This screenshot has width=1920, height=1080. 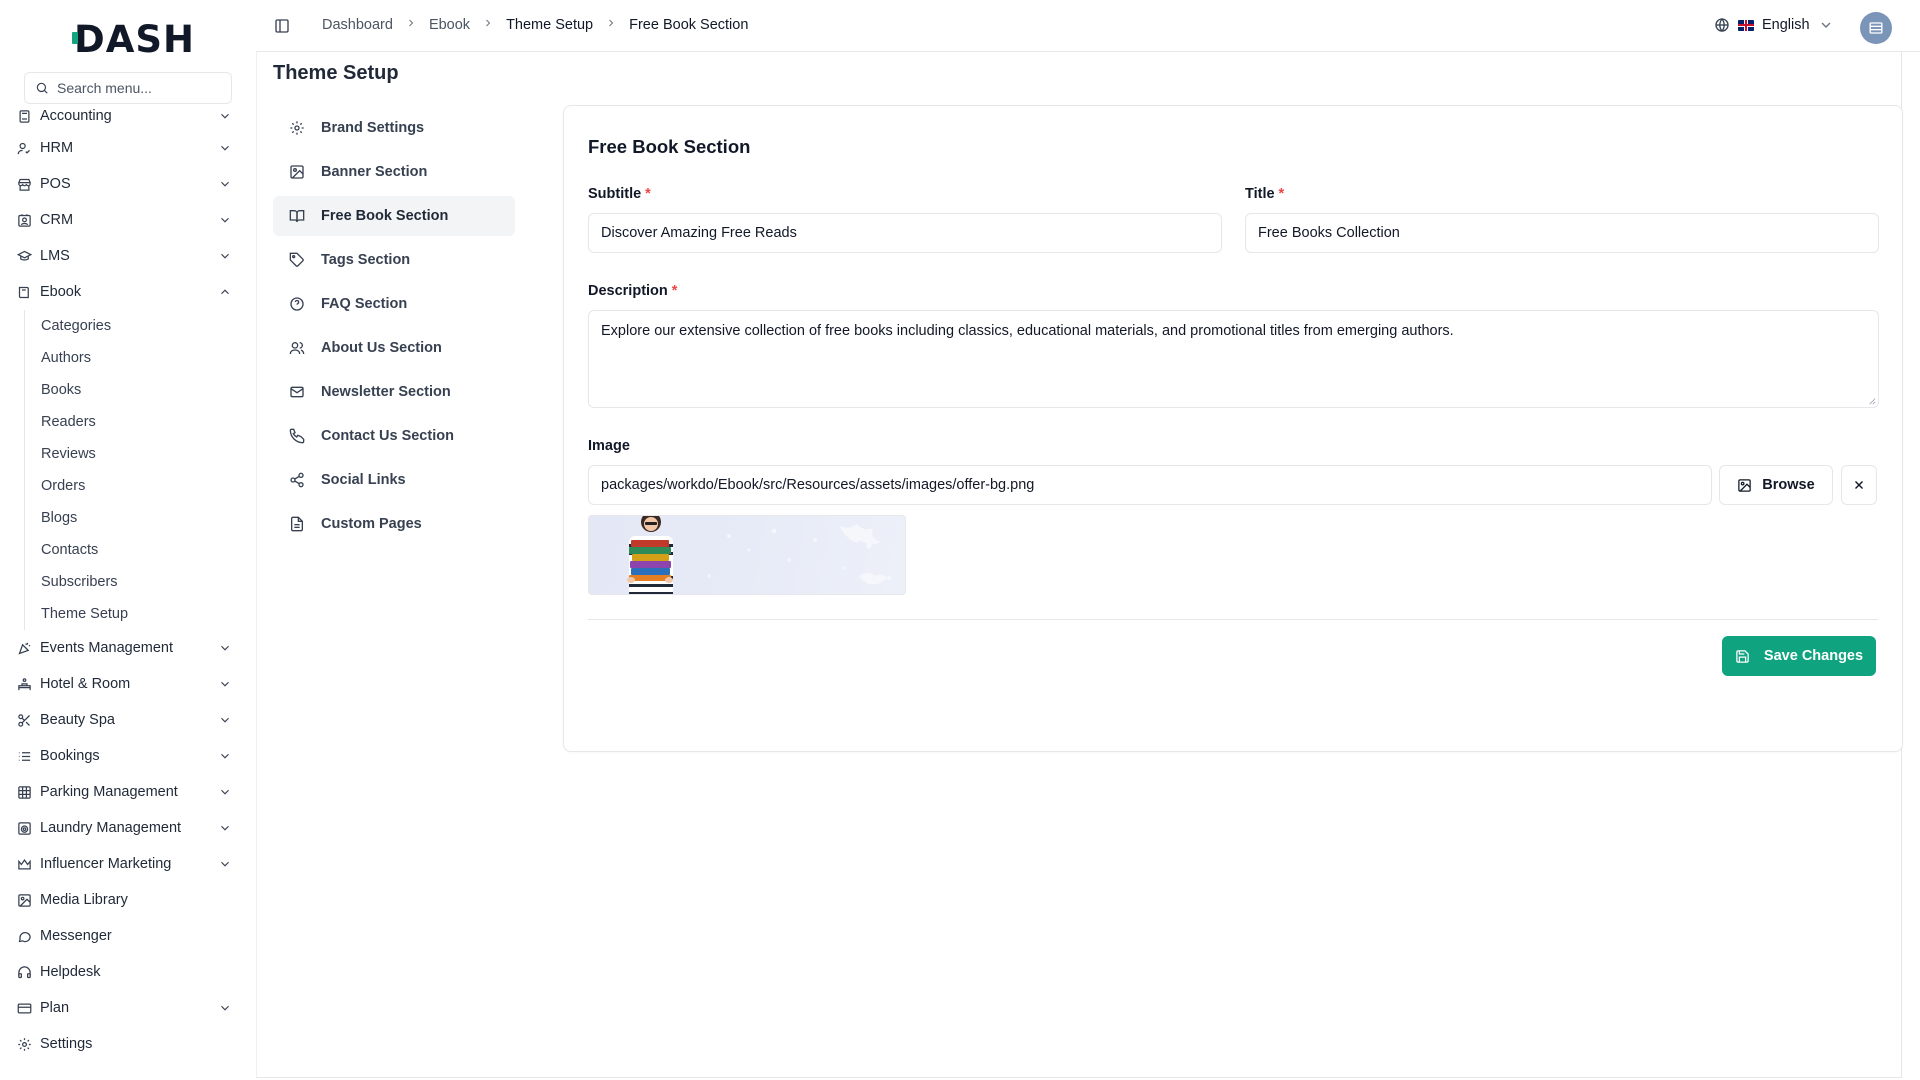 What do you see at coordinates (128, 648) in the screenshot?
I see `sidebar-item-events-management: Events Management` at bounding box center [128, 648].